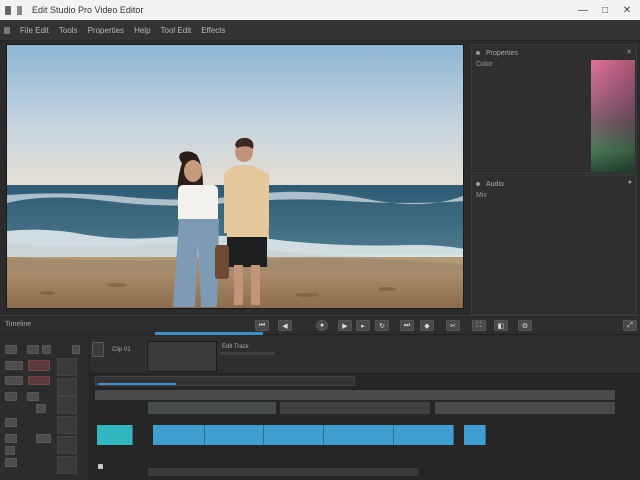 Image resolution: width=640 pixels, height=480 pixels. I want to click on properties-panel-title: Properties, so click(502, 53).